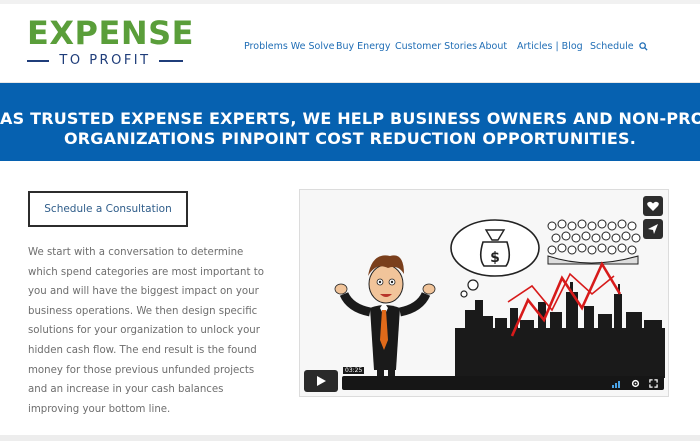  What do you see at coordinates (171, 61) in the screenshot?
I see `logo-rule-right` at bounding box center [171, 61].